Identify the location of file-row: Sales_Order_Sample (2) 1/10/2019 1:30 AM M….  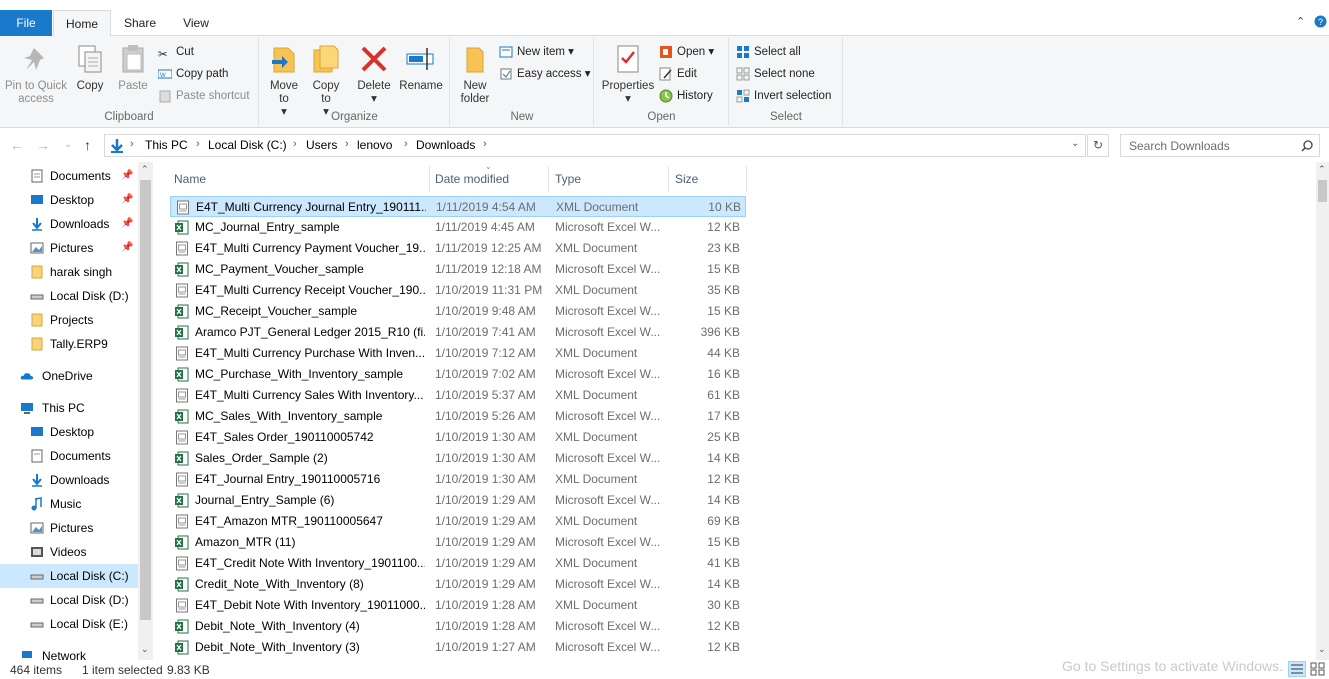
(458, 458).